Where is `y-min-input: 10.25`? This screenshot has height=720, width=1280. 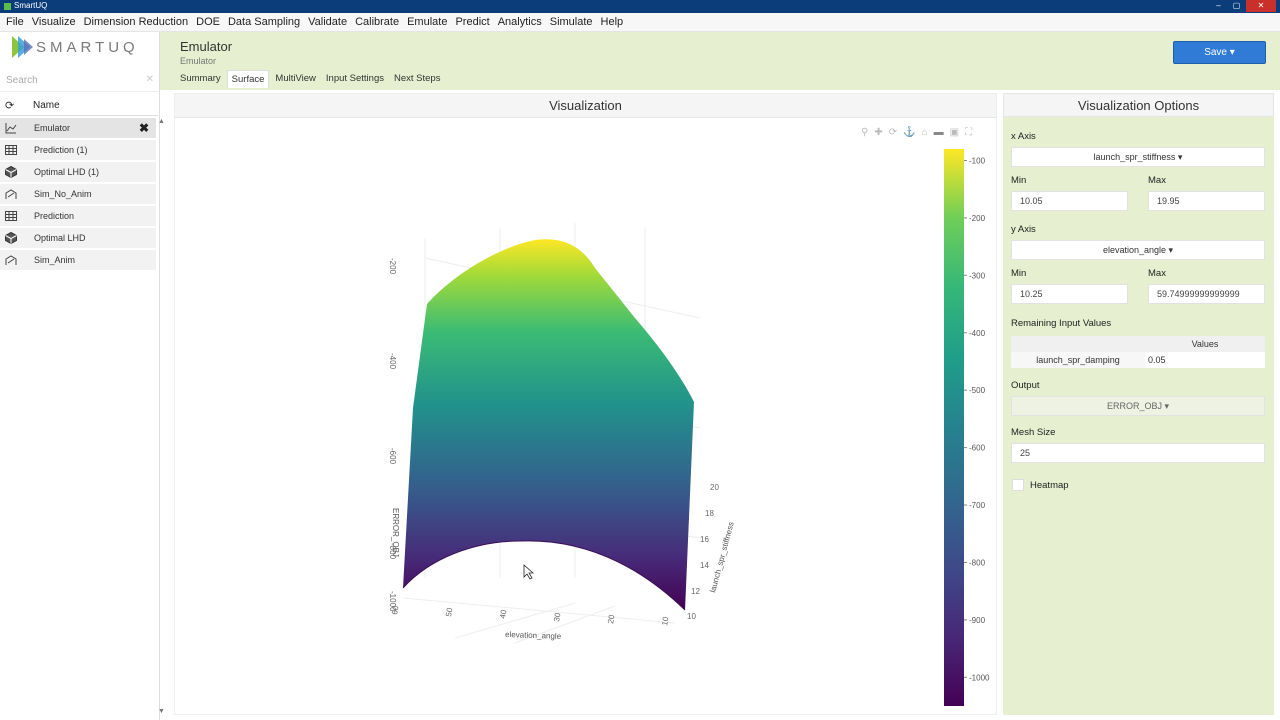 y-min-input: 10.25 is located at coordinates (1069, 294).